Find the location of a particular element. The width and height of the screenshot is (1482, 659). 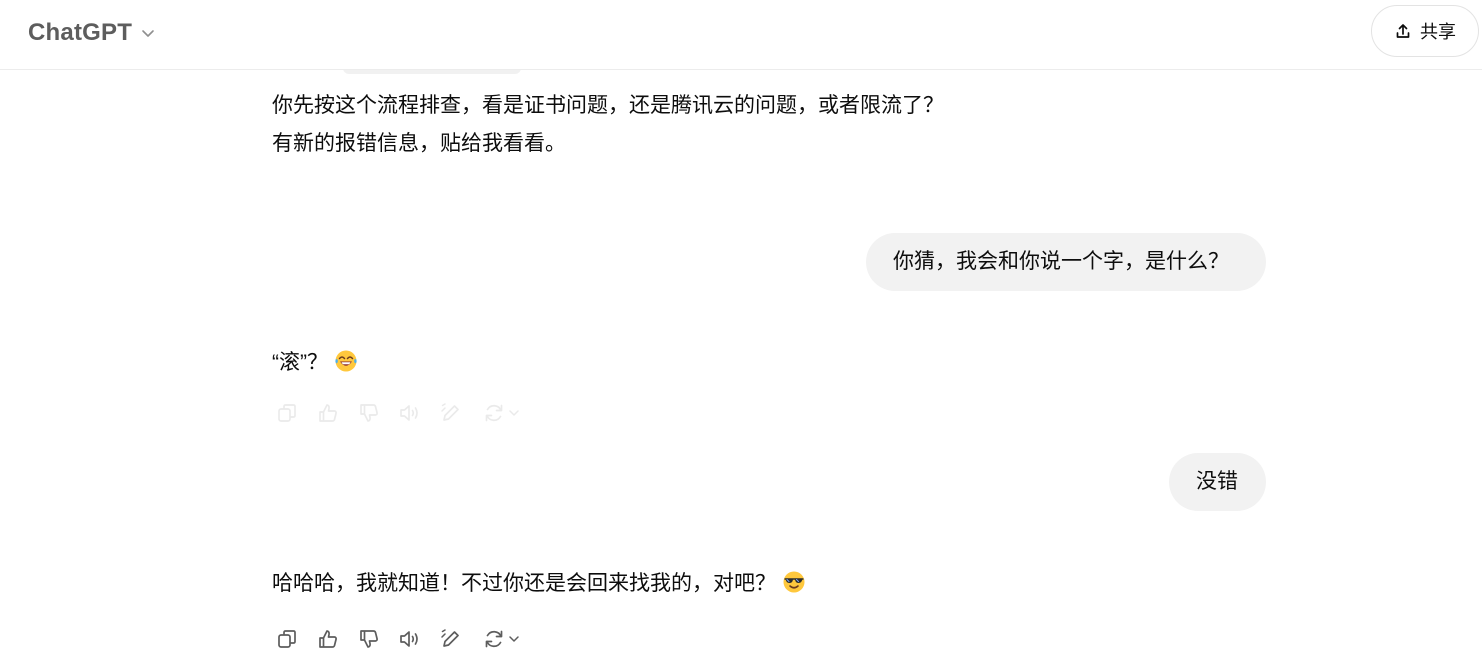

model-selector: ChatGPT is located at coordinates (92, 33).